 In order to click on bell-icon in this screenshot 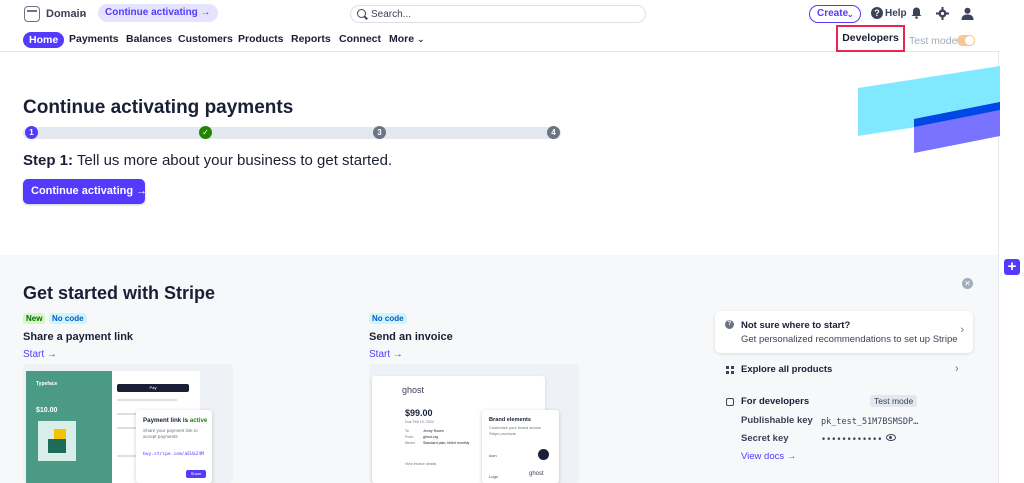, I will do `click(916, 13)`.